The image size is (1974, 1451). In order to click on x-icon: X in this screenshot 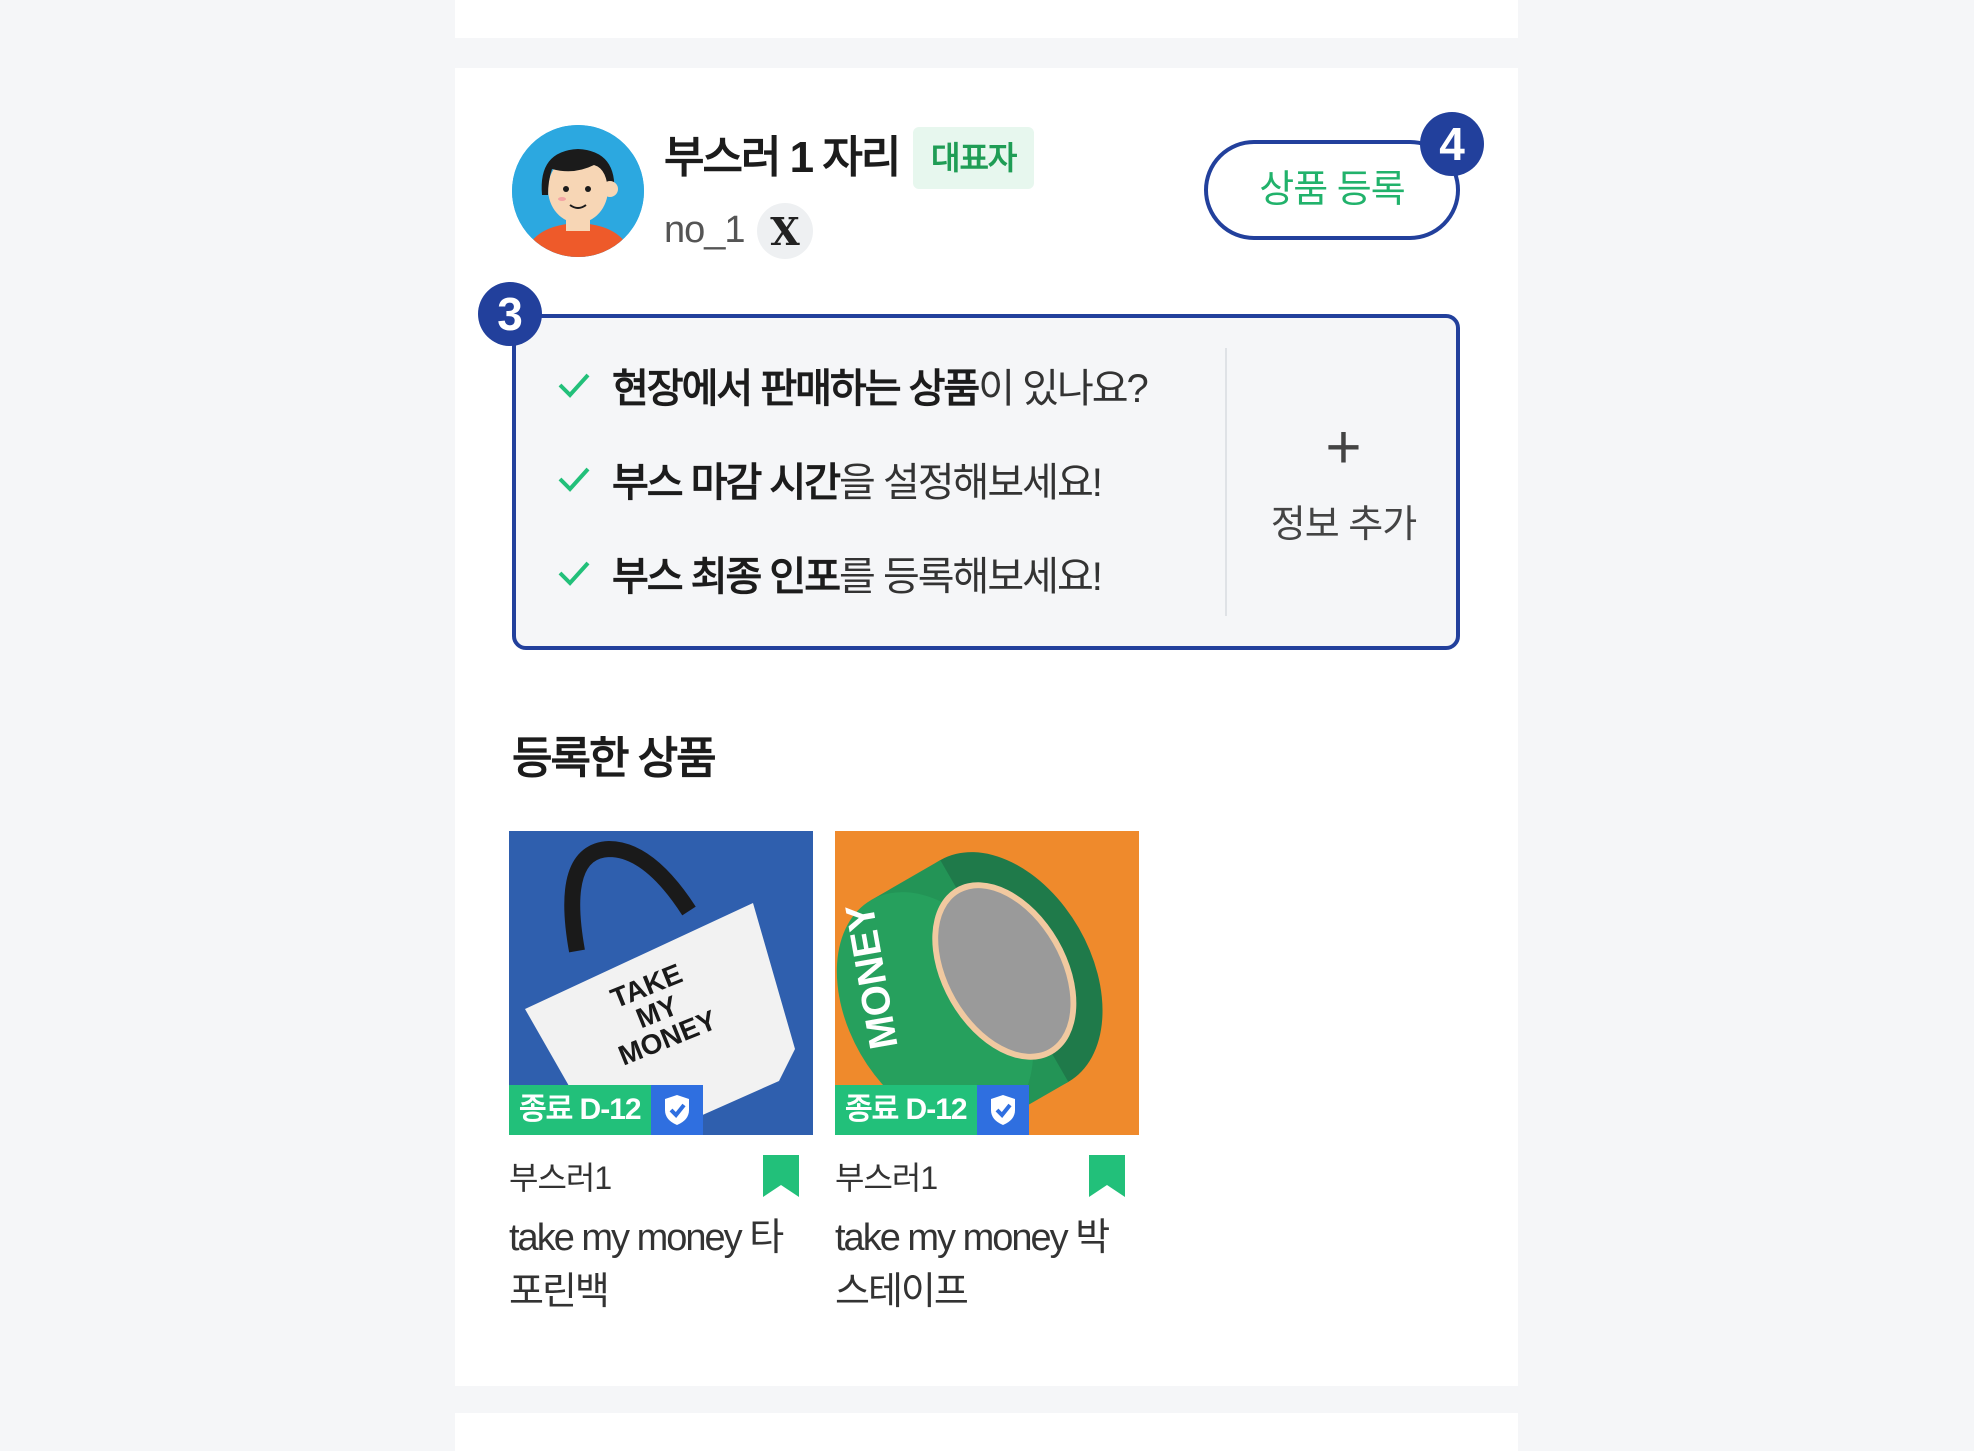, I will do `click(785, 231)`.